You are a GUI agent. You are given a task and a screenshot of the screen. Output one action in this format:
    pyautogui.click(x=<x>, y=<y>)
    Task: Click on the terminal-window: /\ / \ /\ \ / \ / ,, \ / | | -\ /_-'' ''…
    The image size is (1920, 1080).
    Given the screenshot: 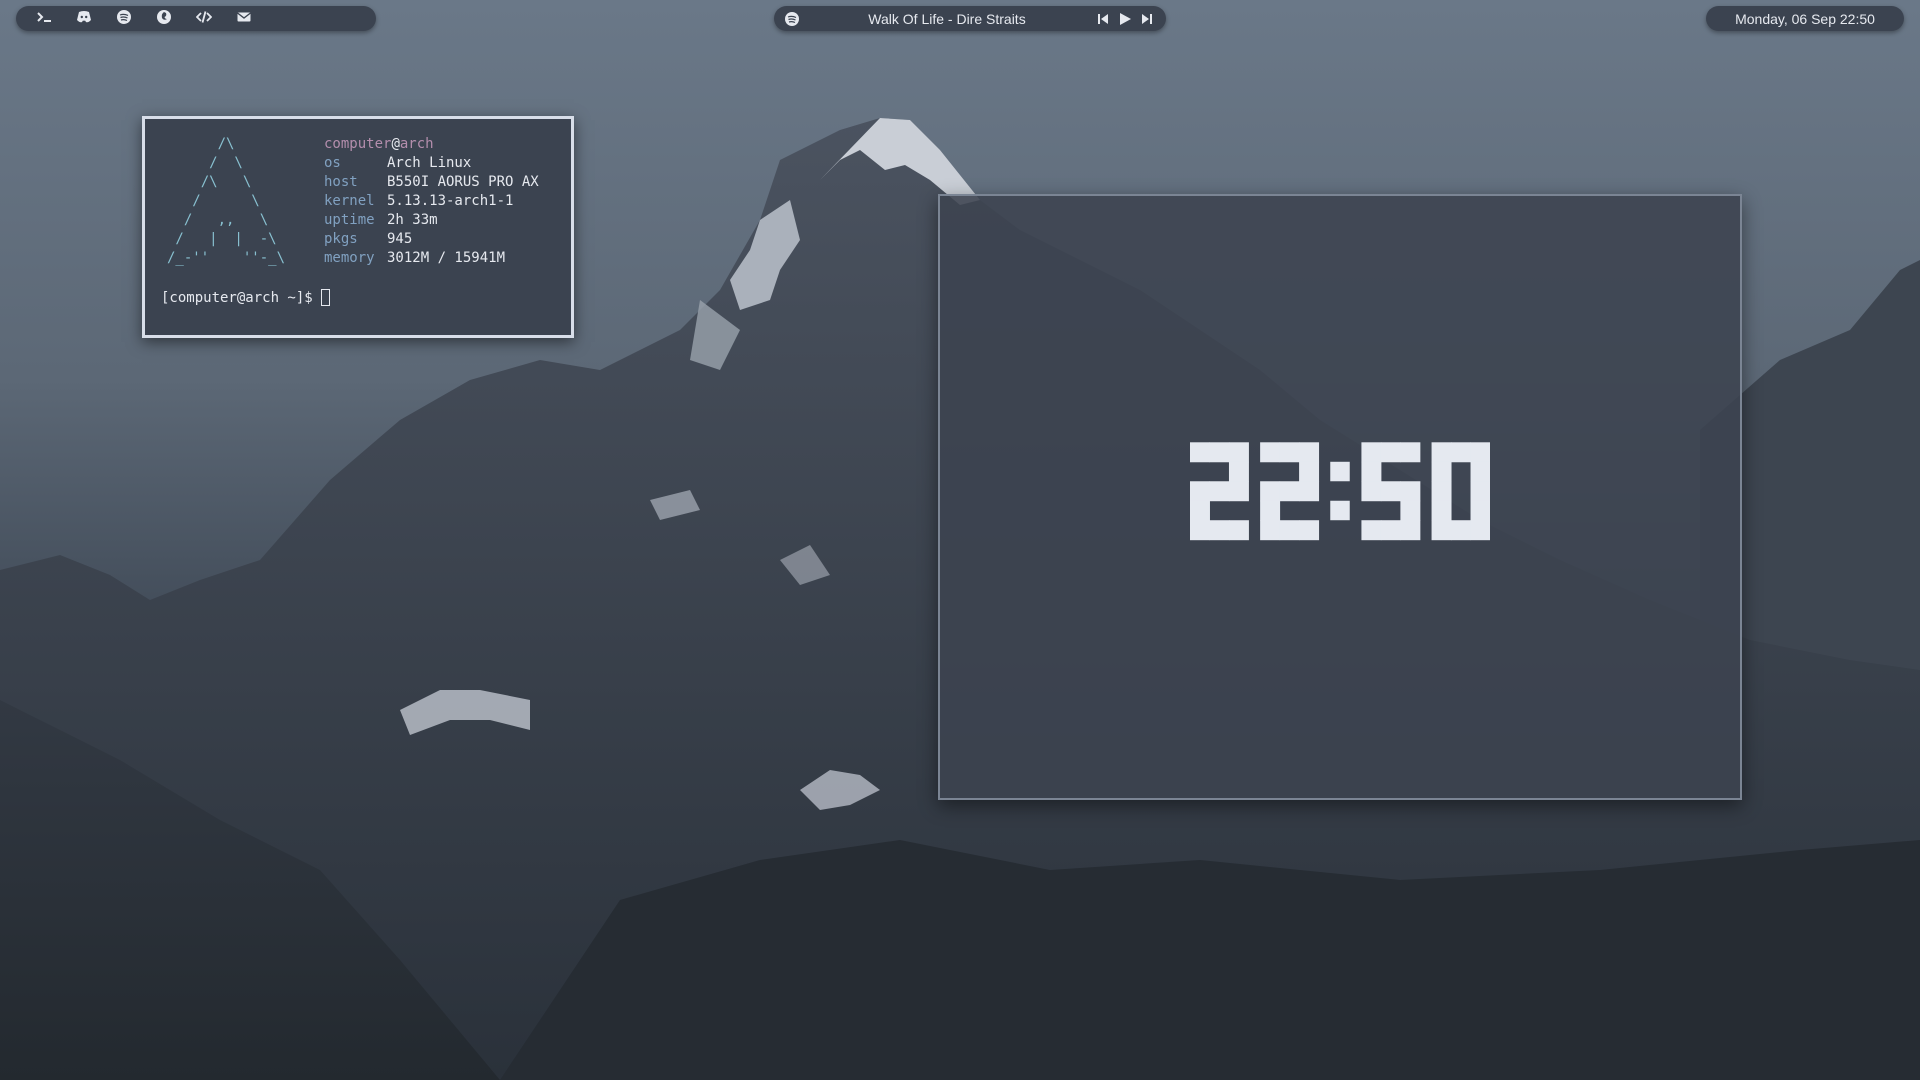 What is the action you would take?
    pyautogui.click(x=358, y=227)
    